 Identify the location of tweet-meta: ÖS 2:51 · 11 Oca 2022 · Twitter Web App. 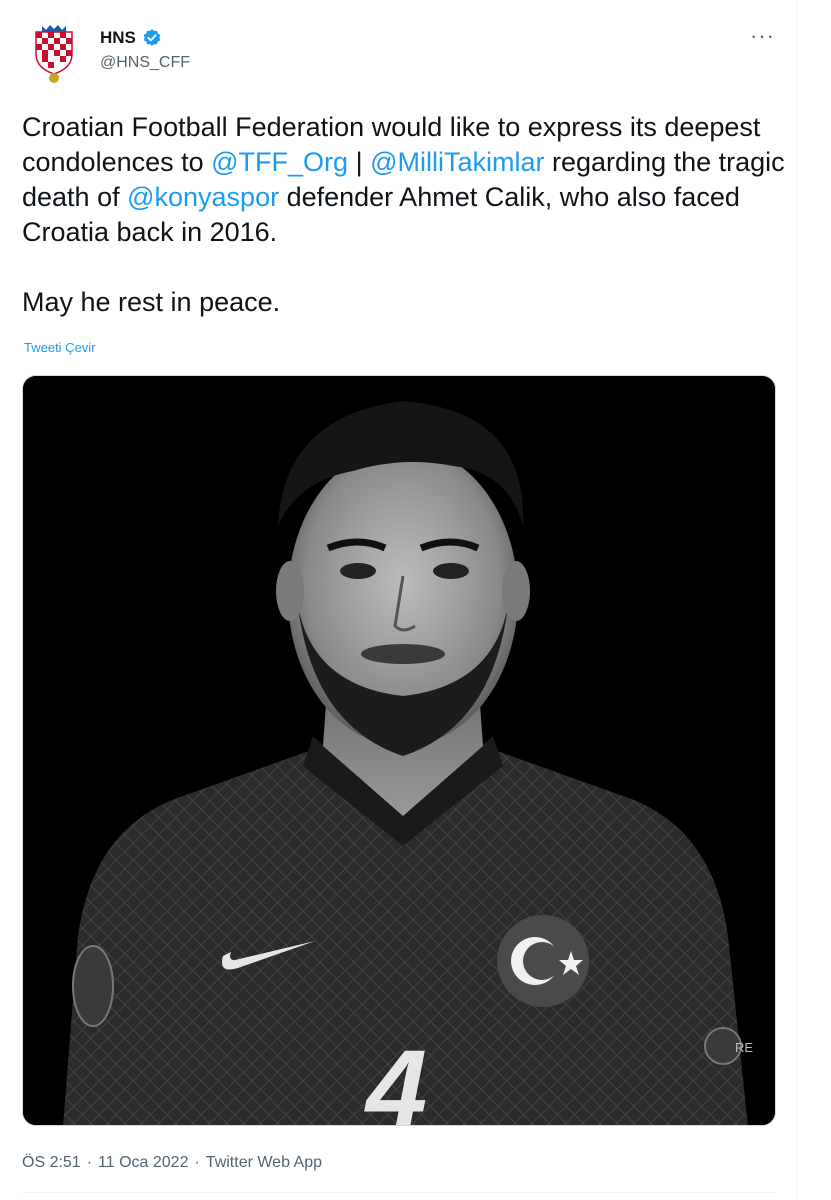
(172, 1163).